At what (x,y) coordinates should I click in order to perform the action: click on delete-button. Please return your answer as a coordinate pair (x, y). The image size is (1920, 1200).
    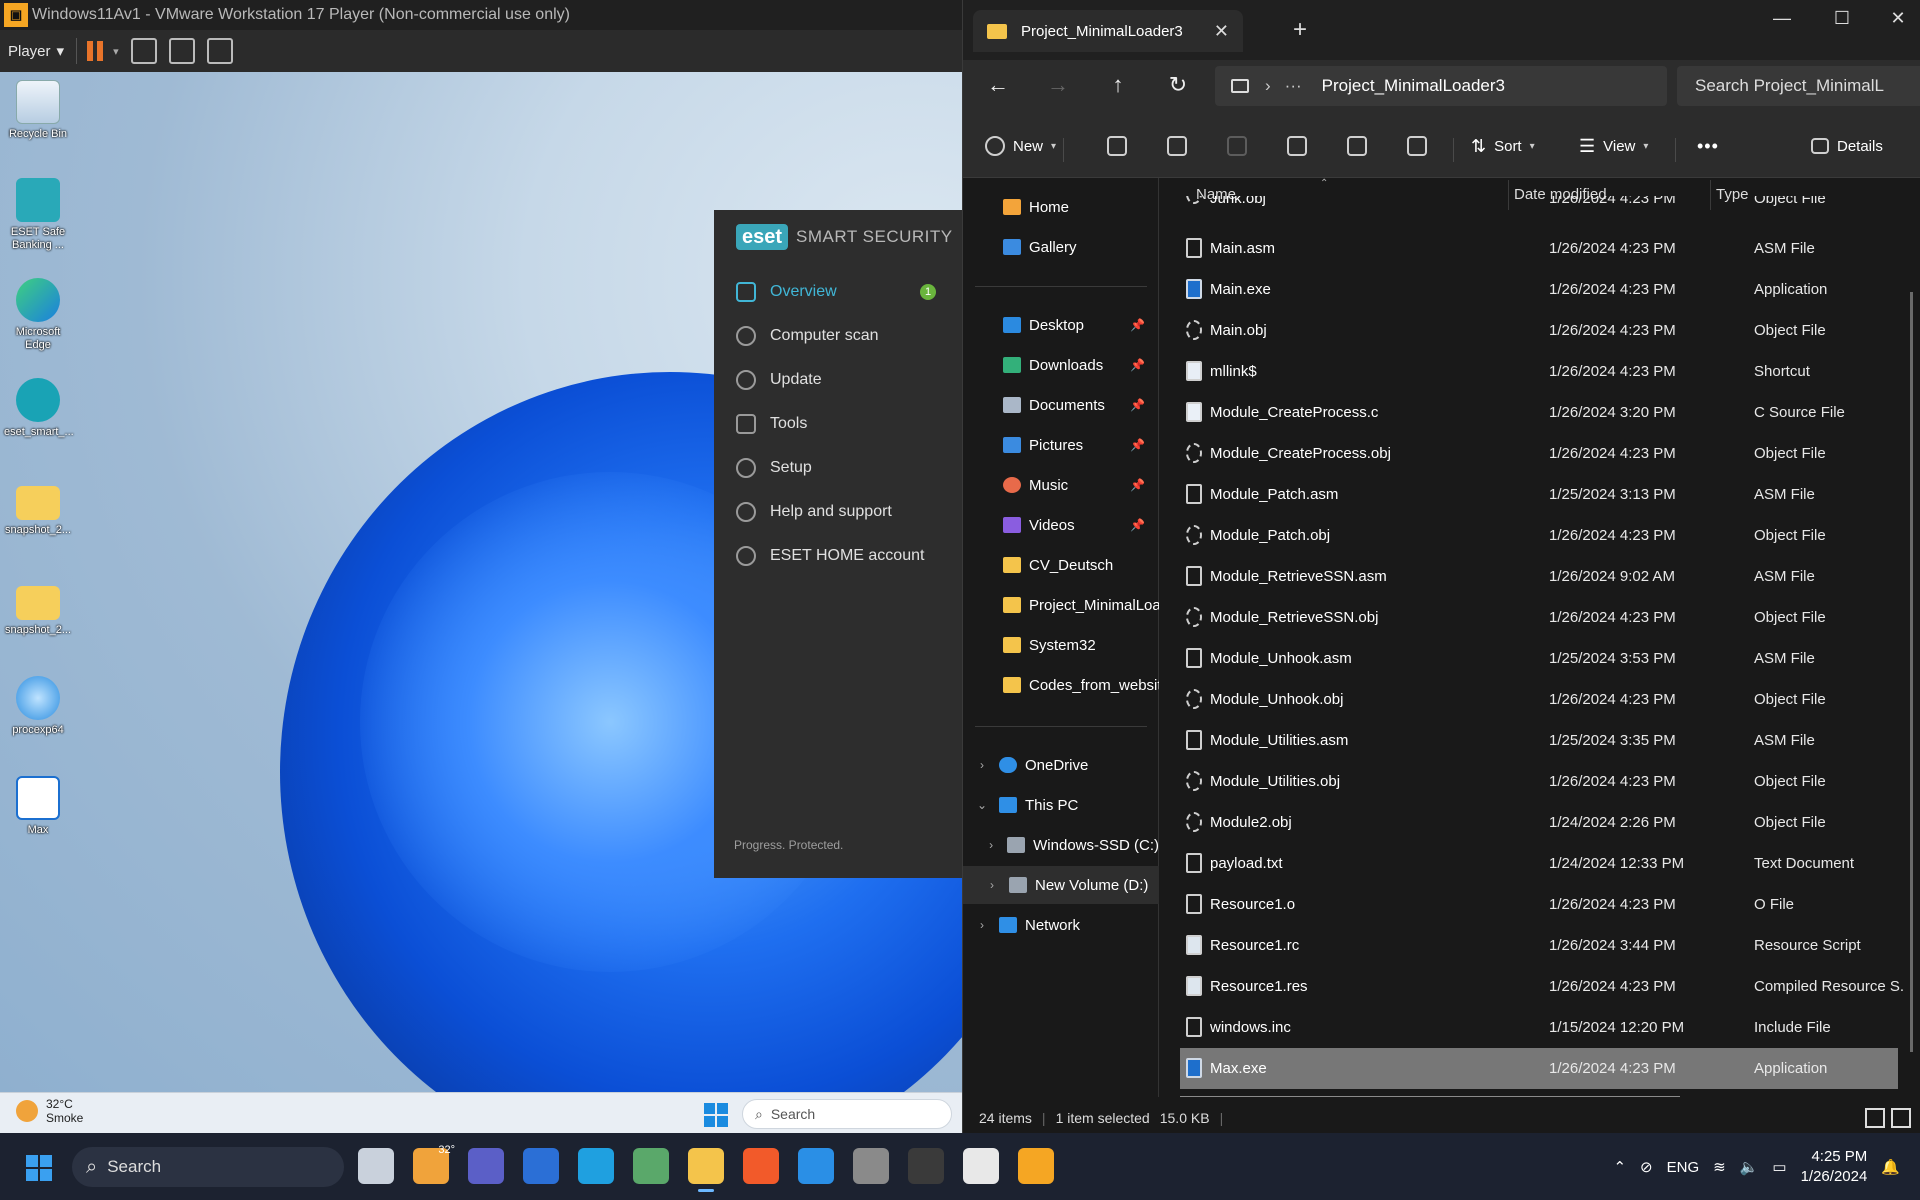
    Looking at the image, I should click on (1417, 146).